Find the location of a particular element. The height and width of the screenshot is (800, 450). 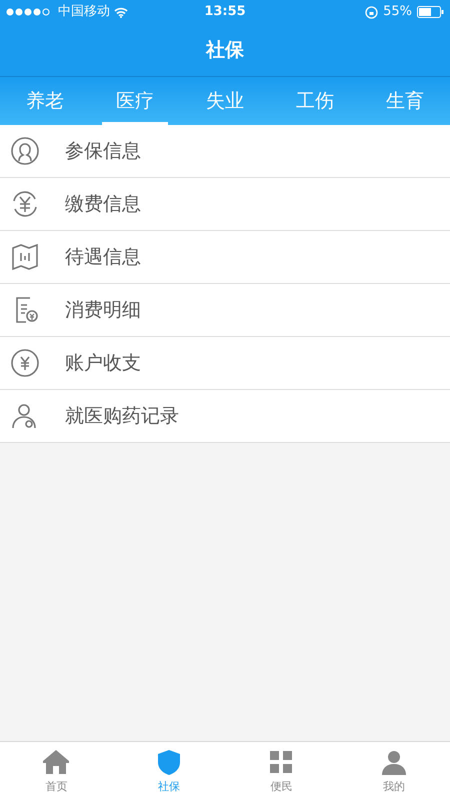

battery-icon is located at coordinates (430, 12).